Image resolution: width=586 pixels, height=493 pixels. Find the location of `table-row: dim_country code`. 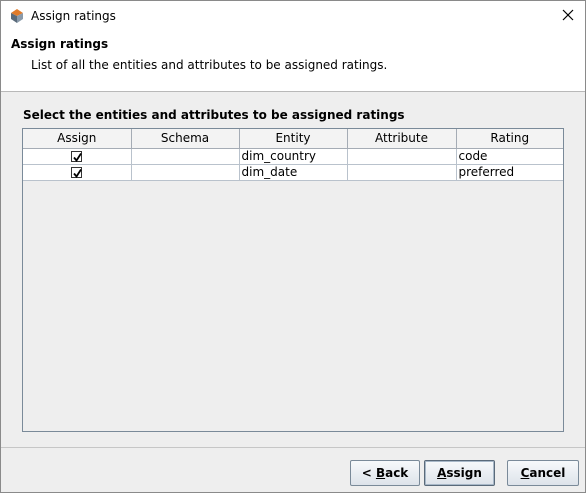

table-row: dim_country code is located at coordinates (293, 156).